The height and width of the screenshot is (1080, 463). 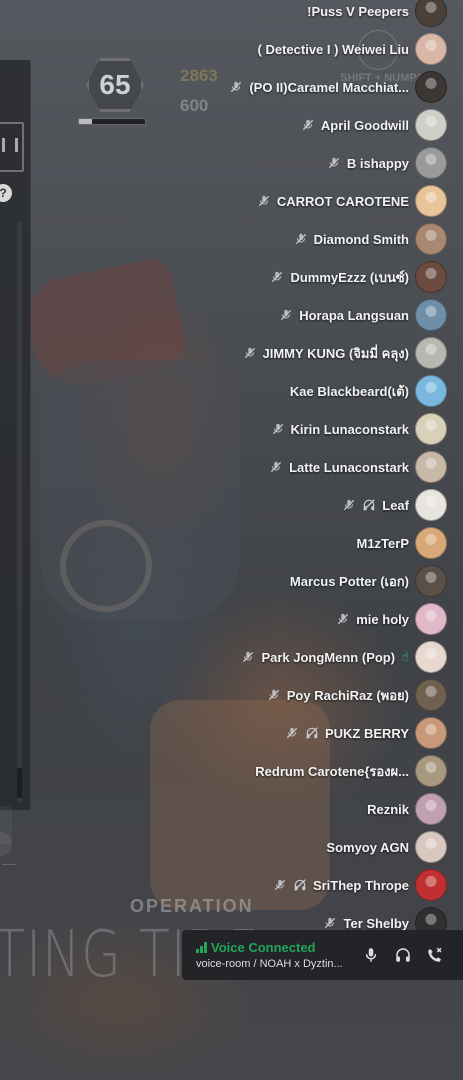 What do you see at coordinates (12, 147) in the screenshot?
I see `rank-badge-icon` at bounding box center [12, 147].